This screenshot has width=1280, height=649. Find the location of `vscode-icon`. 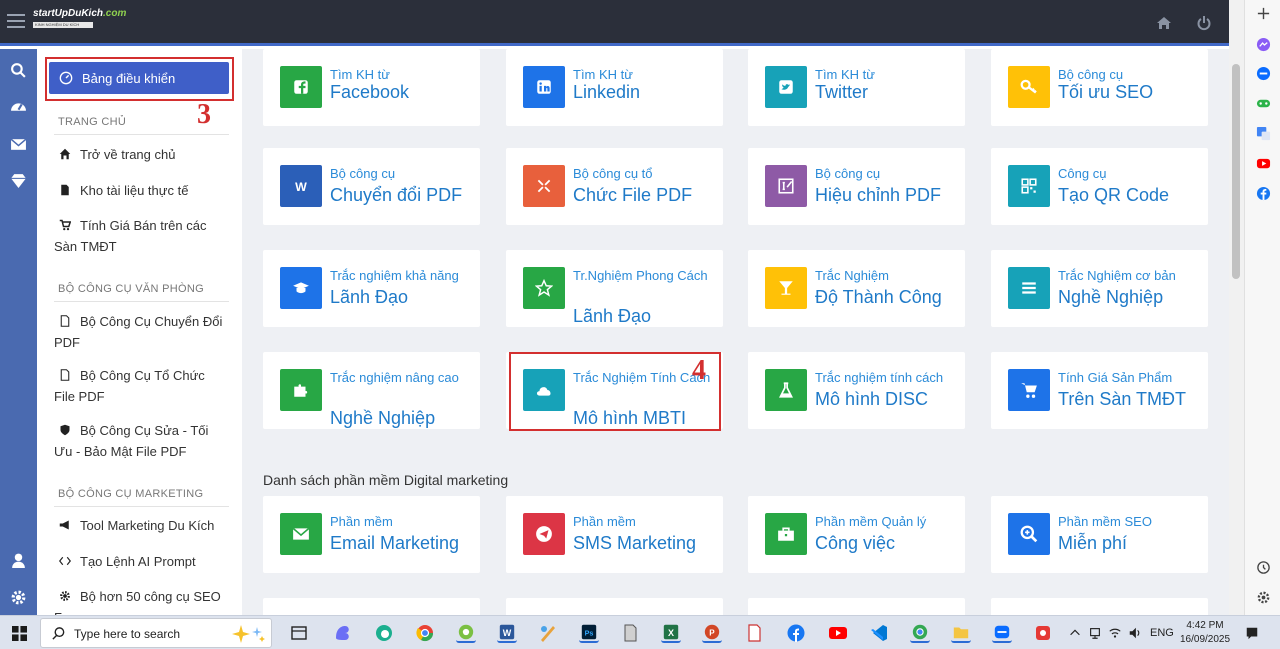

vscode-icon is located at coordinates (879, 633).